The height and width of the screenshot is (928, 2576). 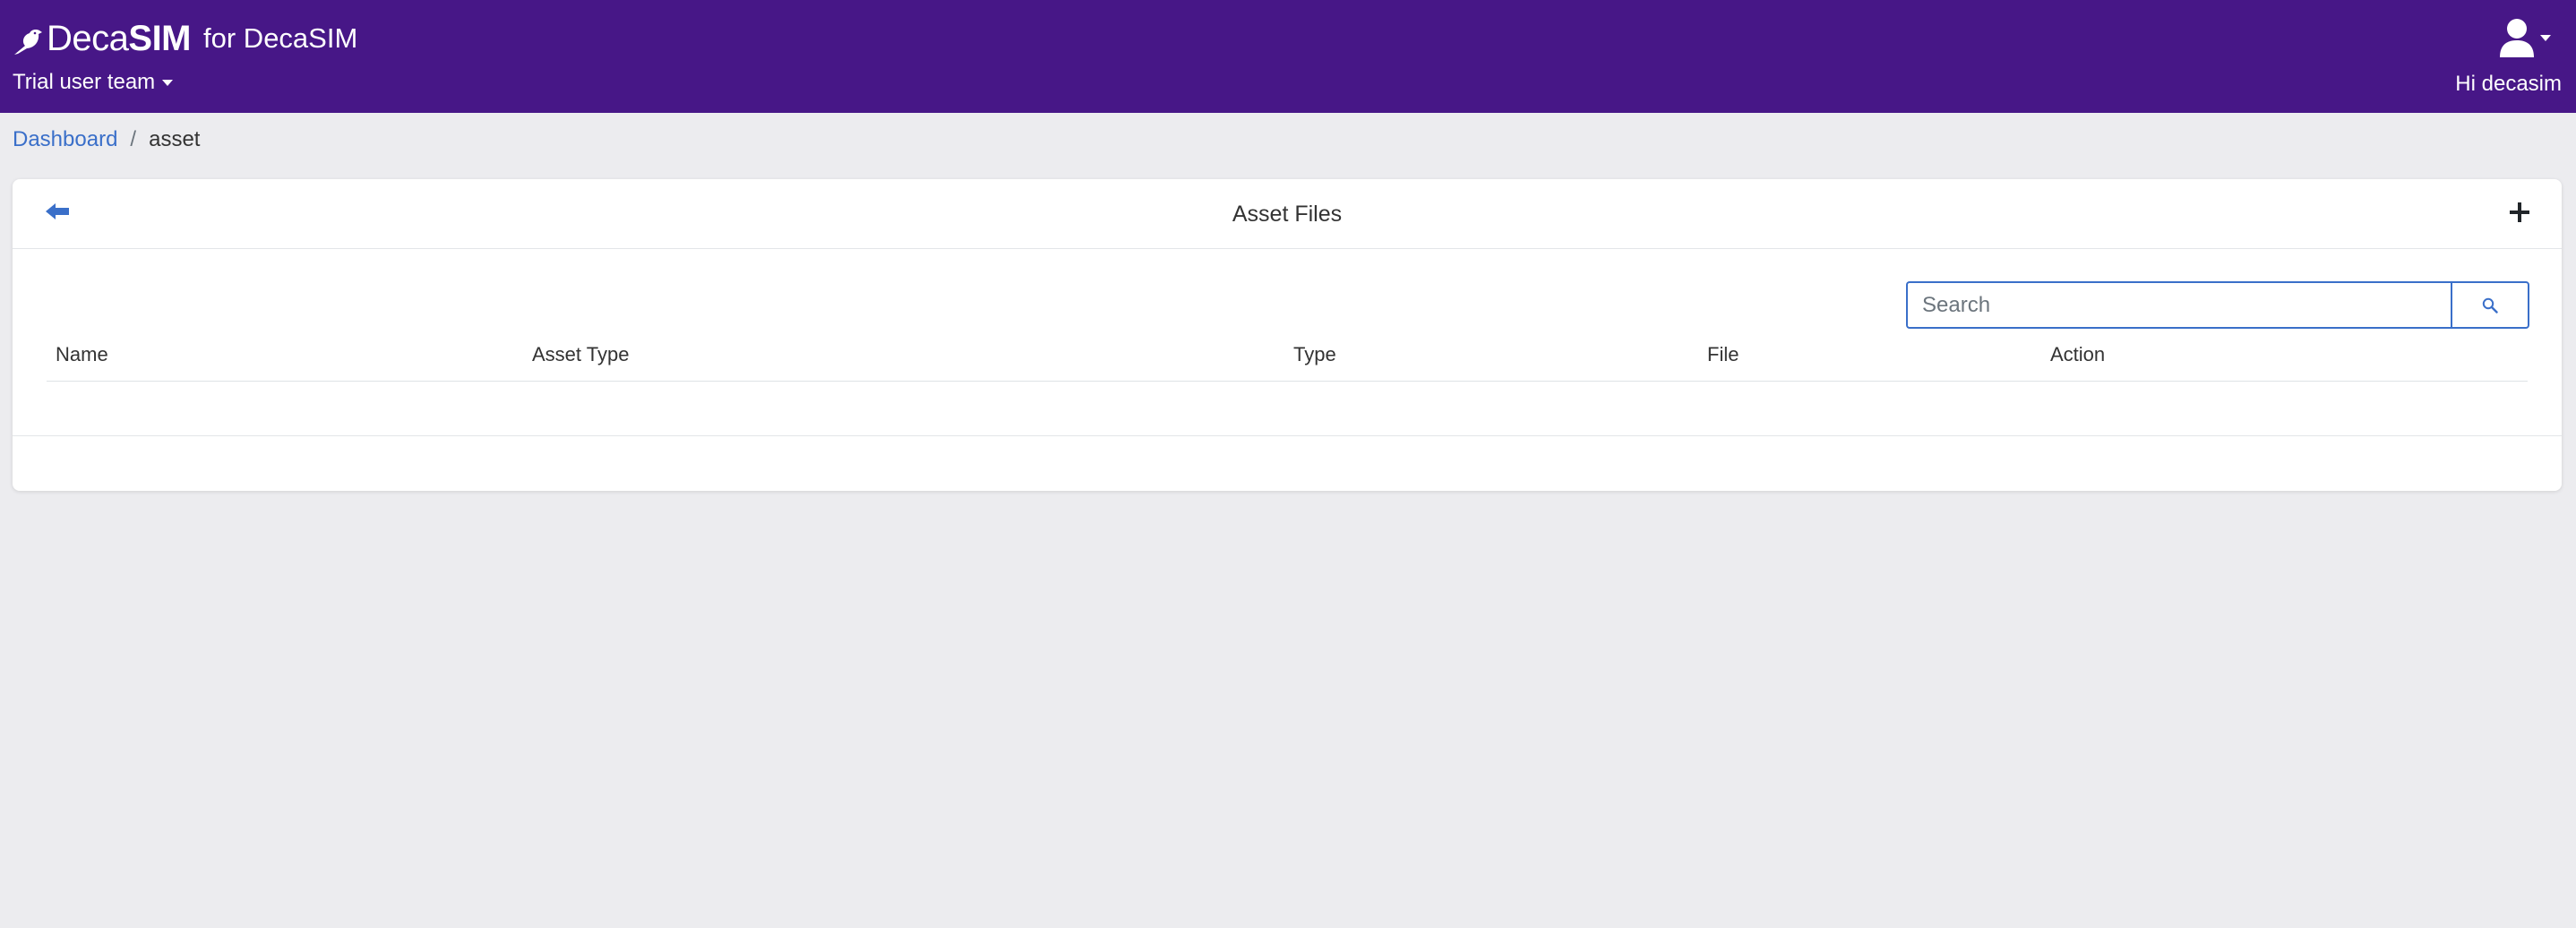 What do you see at coordinates (2178, 305) in the screenshot?
I see `search-input` at bounding box center [2178, 305].